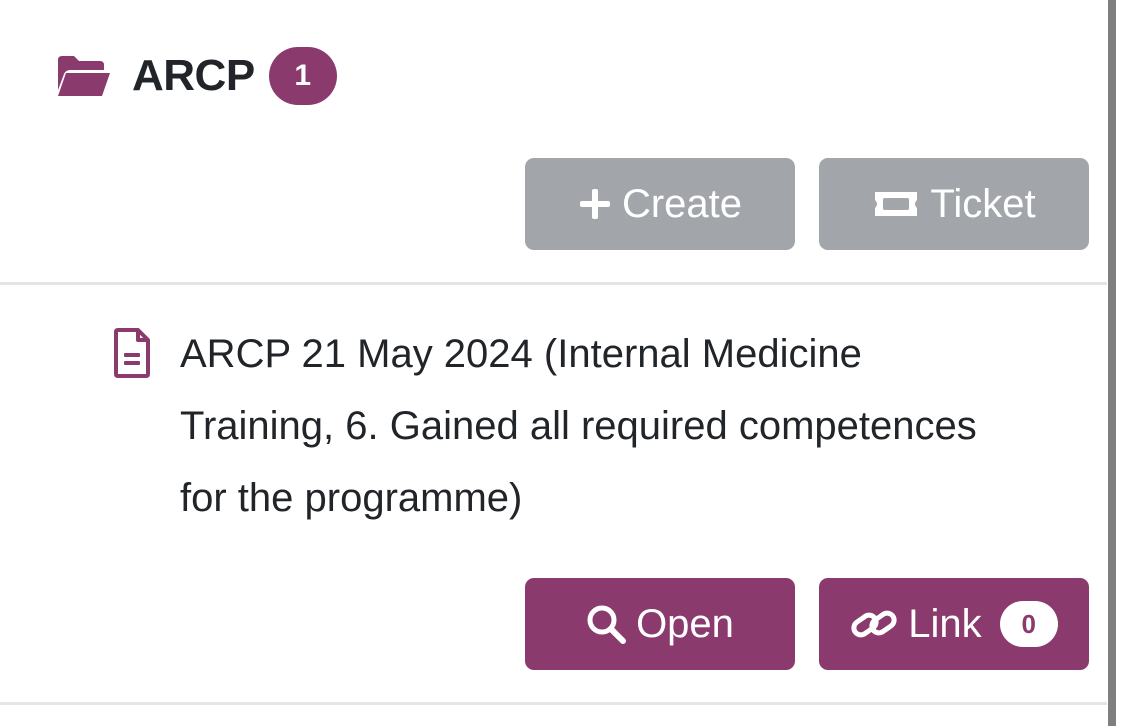 Image resolution: width=1125 pixels, height=726 pixels. I want to click on ticket-icon, so click(896, 204).